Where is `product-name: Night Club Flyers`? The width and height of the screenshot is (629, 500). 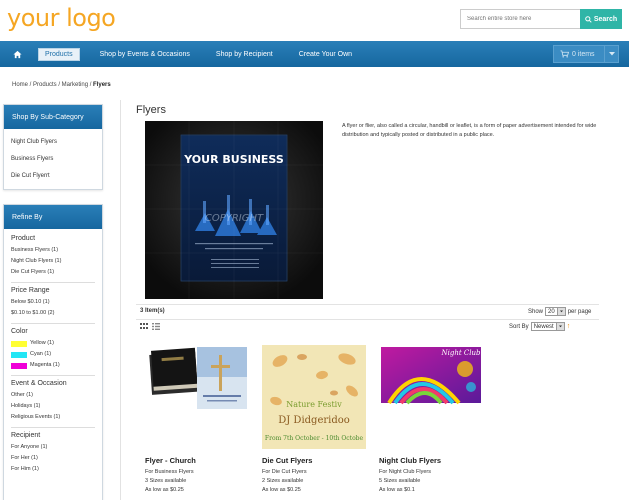
product-name: Night Club Flyers is located at coordinates (410, 460).